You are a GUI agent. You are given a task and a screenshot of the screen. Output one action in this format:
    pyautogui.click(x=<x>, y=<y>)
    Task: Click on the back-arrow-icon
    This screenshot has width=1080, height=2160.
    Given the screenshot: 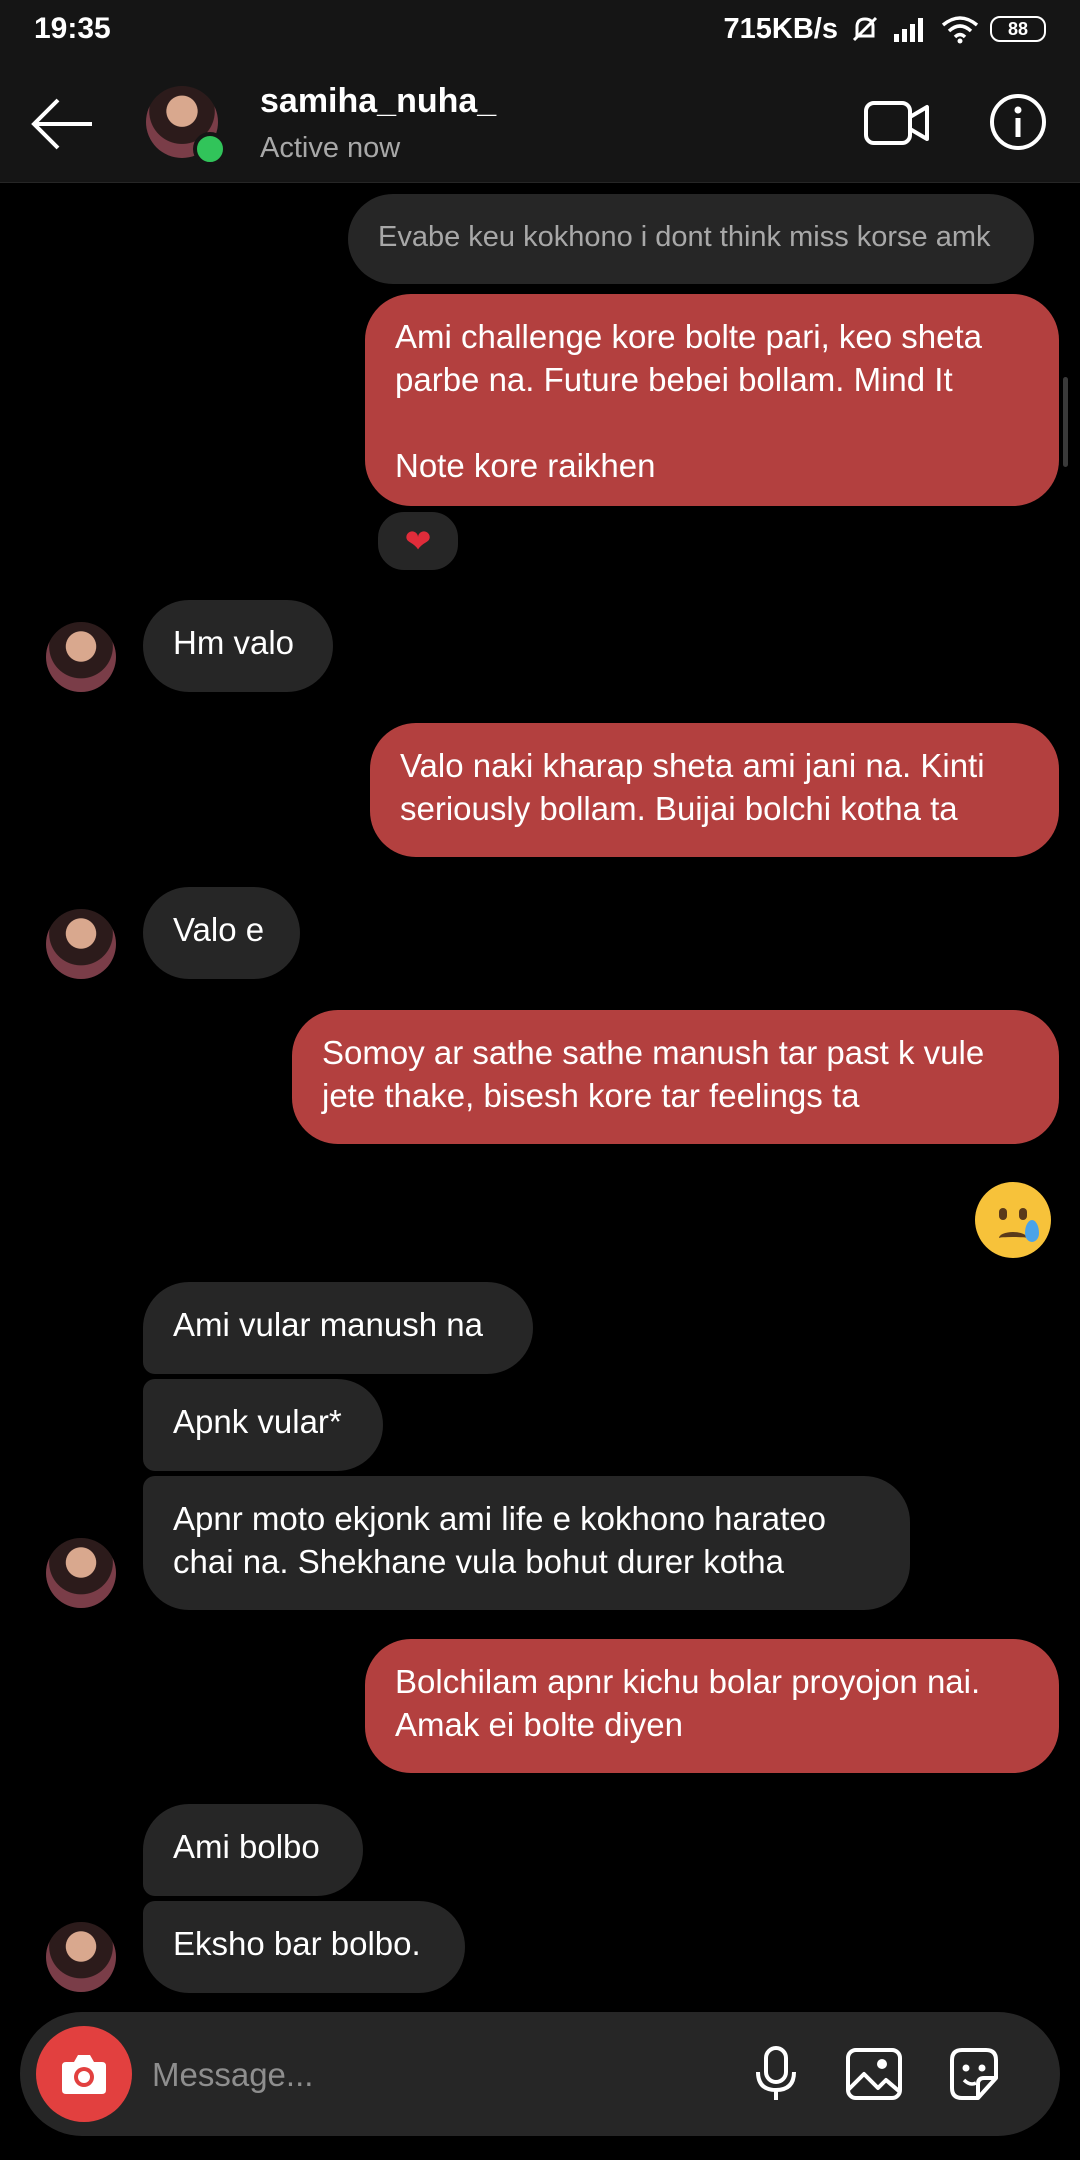 What is the action you would take?
    pyautogui.click(x=63, y=124)
    